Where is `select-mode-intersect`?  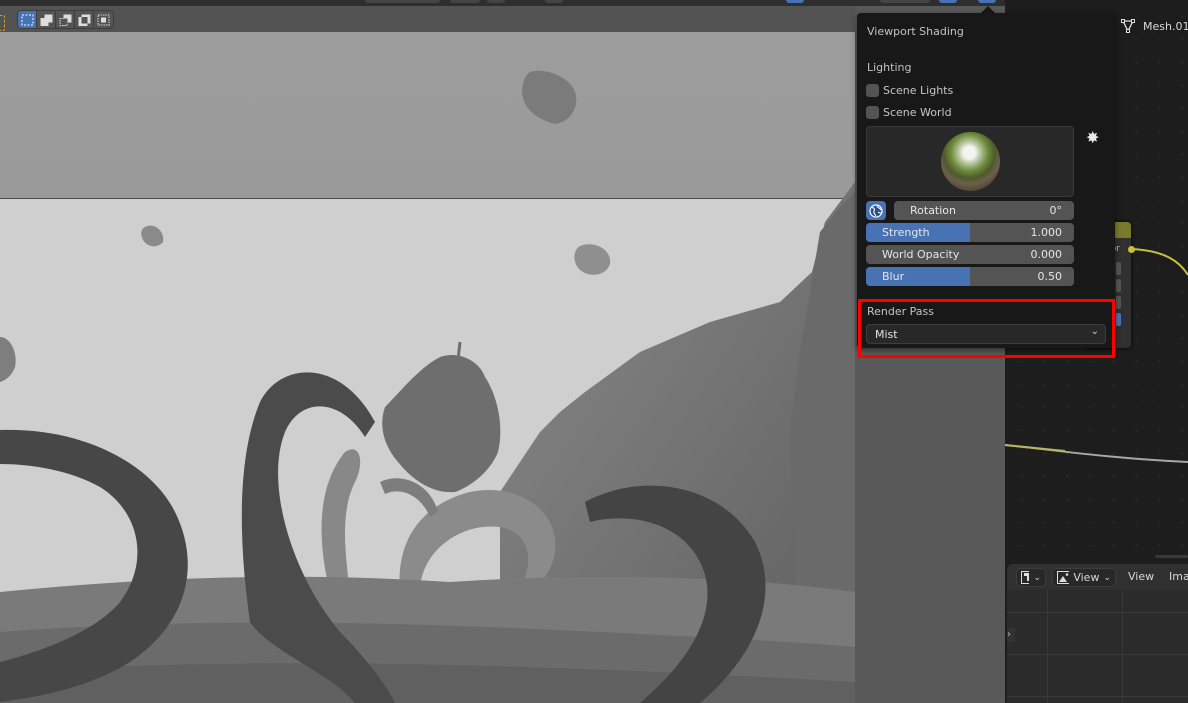
select-mode-intersect is located at coordinates (103, 19).